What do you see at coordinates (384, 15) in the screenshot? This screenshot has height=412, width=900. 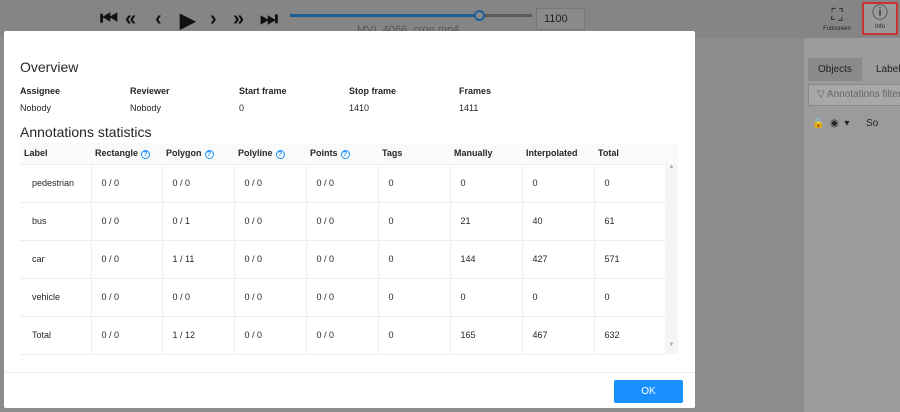 I see `slider-fill` at bounding box center [384, 15].